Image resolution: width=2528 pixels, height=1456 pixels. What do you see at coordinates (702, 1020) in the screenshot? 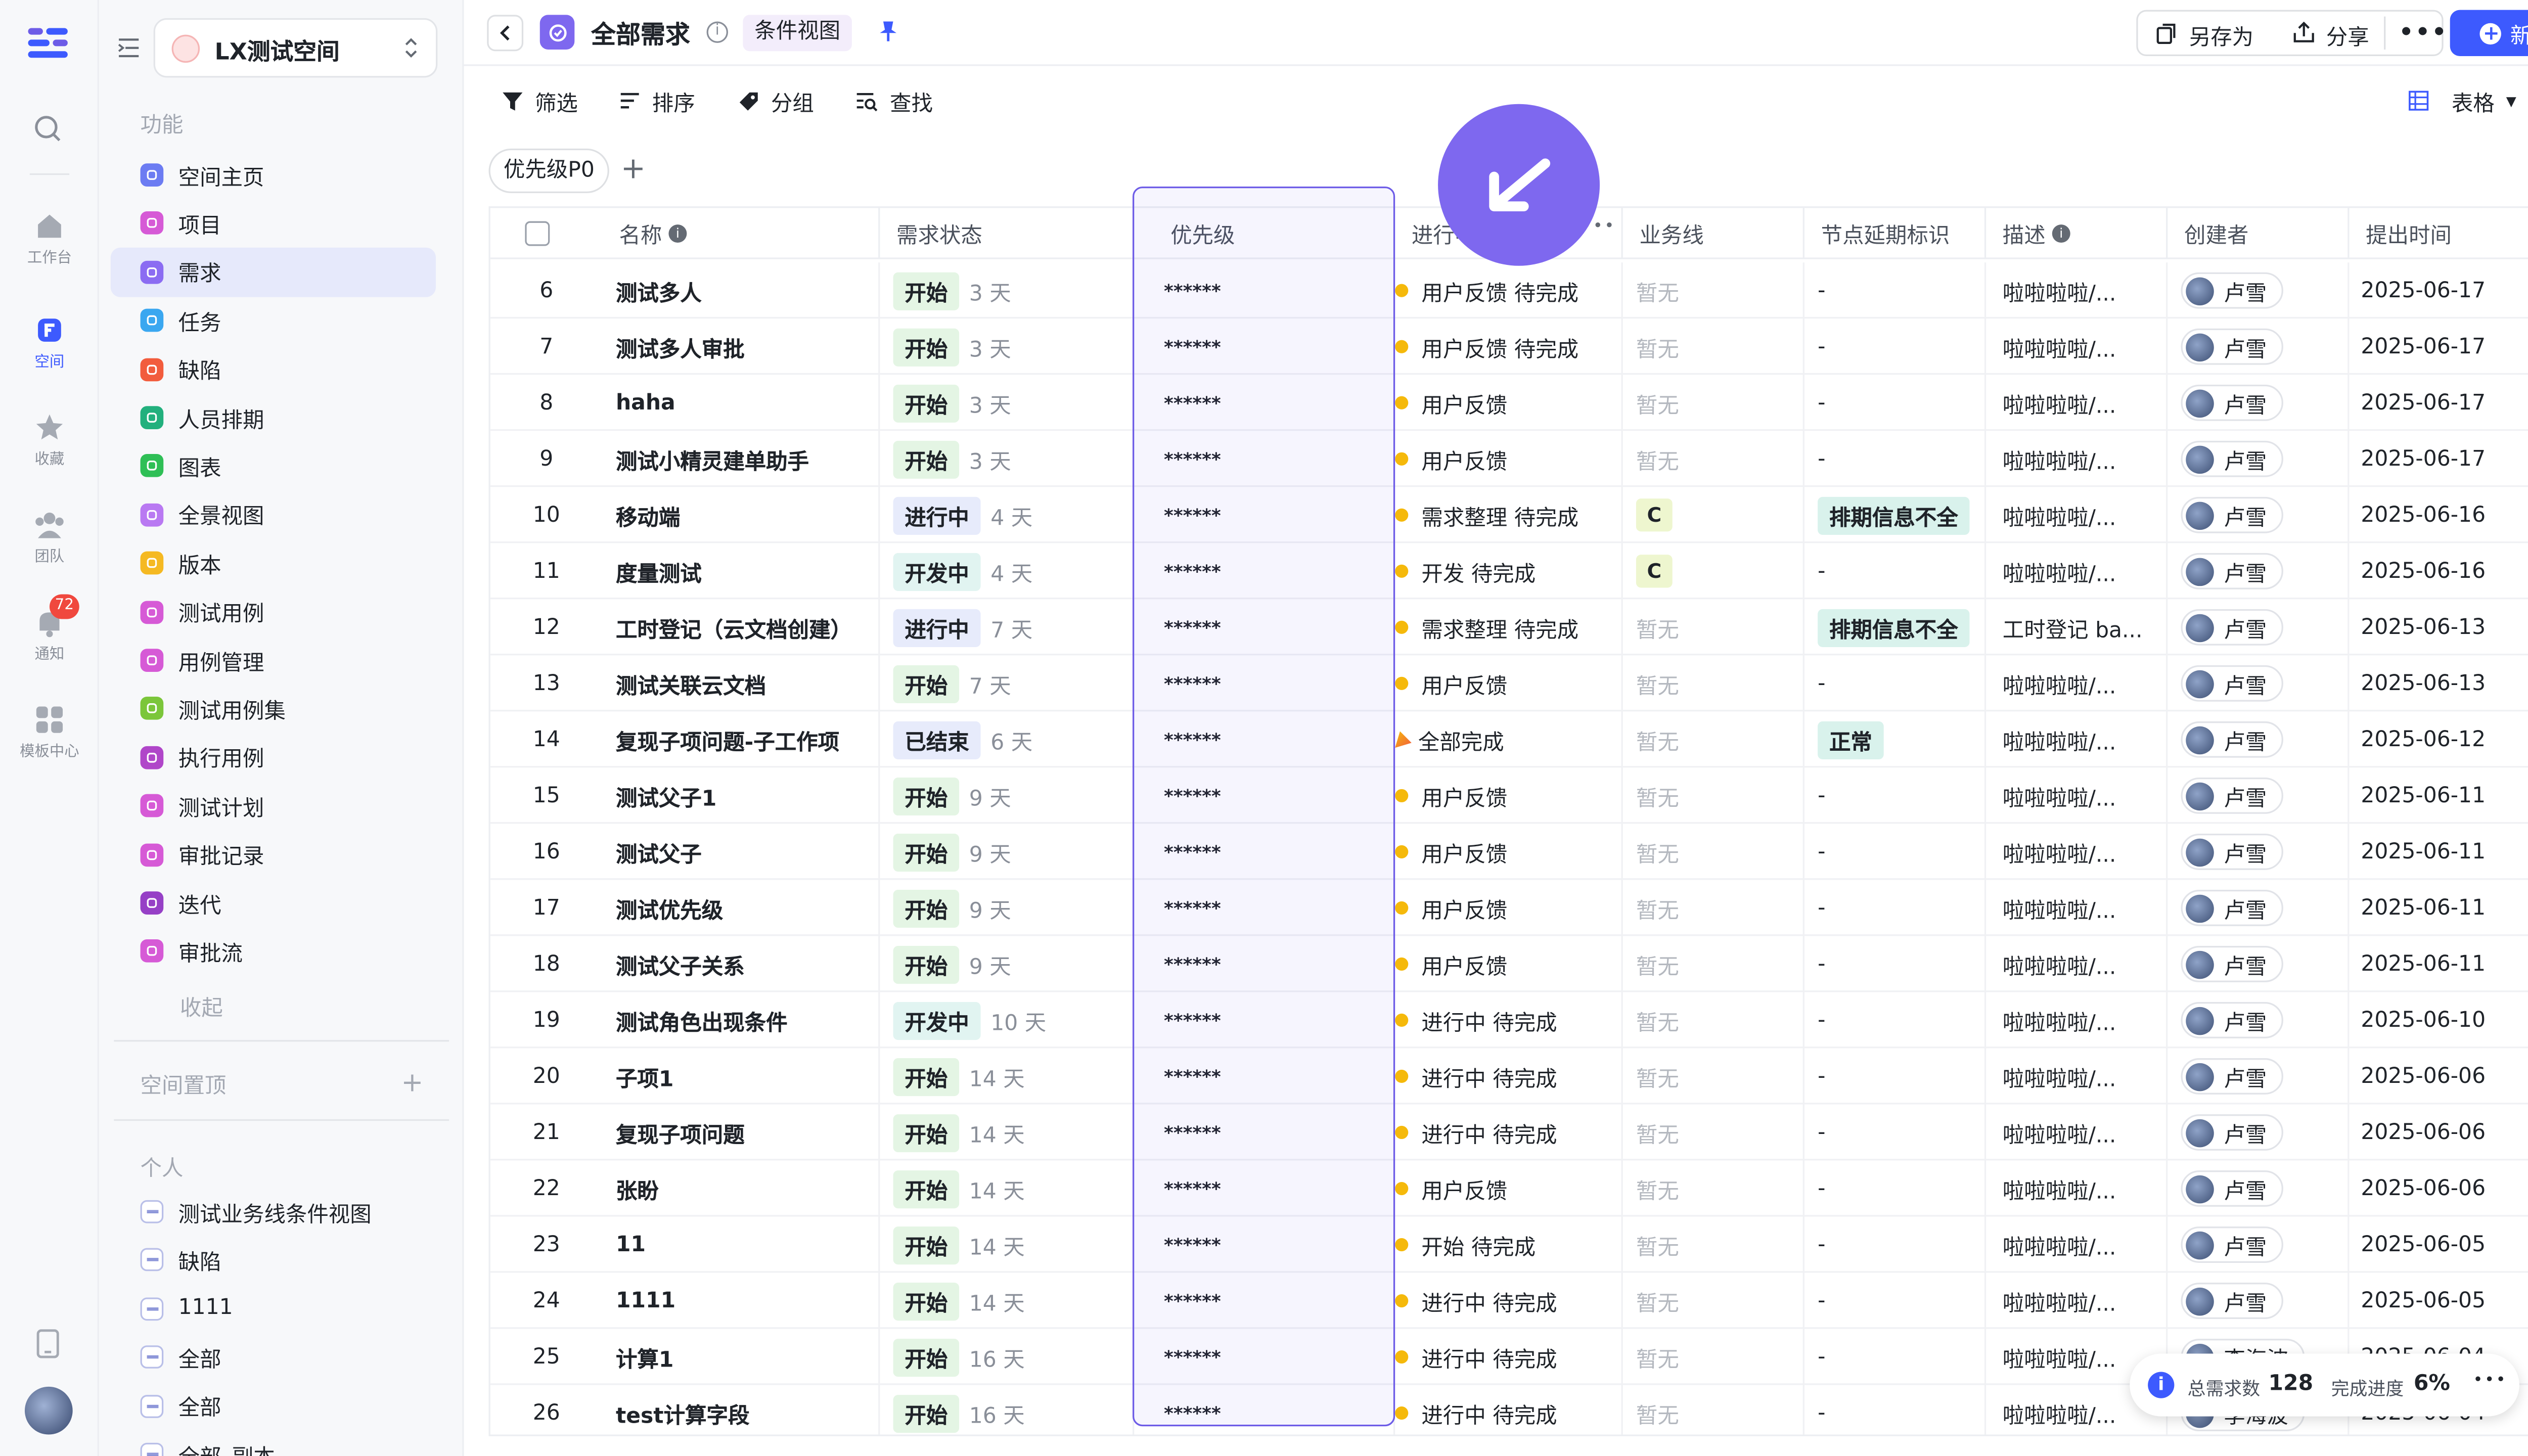
I see `requirement-name: 测试角色出现条件` at bounding box center [702, 1020].